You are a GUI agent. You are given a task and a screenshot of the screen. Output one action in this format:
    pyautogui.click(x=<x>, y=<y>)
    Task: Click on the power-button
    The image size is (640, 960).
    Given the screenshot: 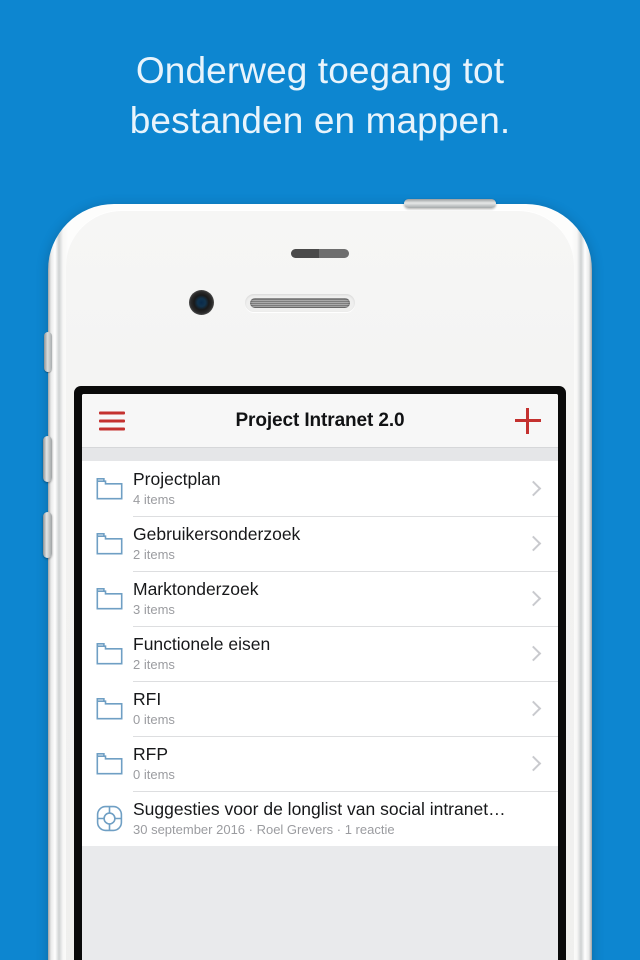 What is the action you would take?
    pyautogui.click(x=450, y=203)
    